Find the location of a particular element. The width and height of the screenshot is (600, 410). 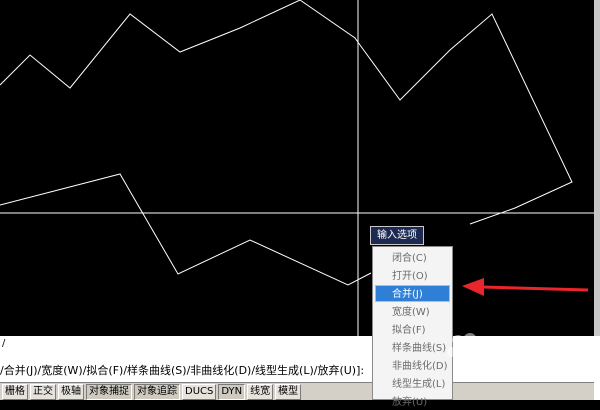

status-button-polar: 极轴 is located at coordinates (71, 391).